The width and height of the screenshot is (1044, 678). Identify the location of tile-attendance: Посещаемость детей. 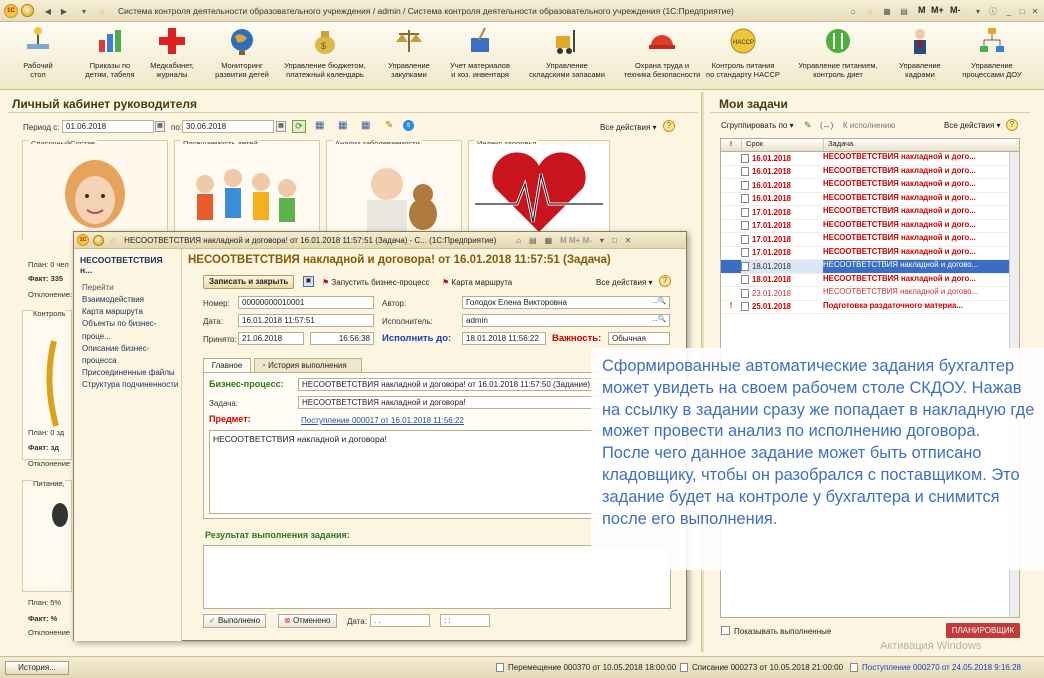
(247, 189).